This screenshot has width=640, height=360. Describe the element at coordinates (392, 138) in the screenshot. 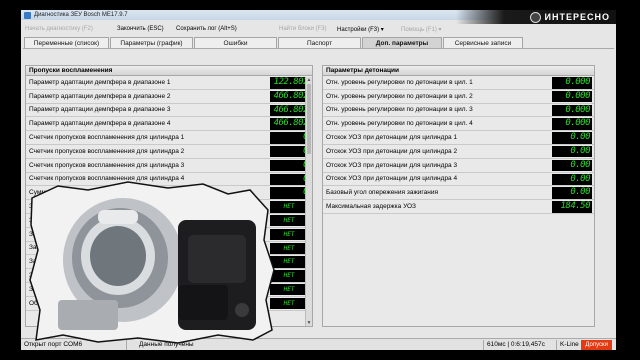

I see `knock-label: Отскок УОЗ при детонации для цилиндра 1` at that location.